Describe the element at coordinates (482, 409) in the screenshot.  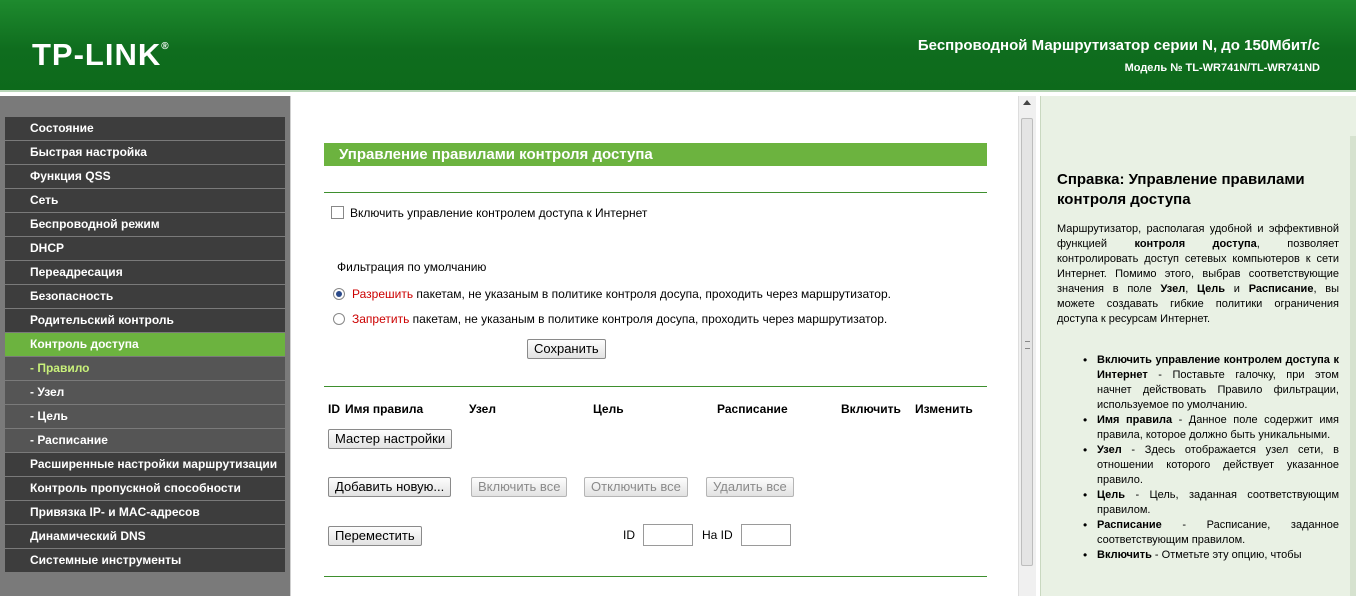
I see `col-host: Узел` at that location.